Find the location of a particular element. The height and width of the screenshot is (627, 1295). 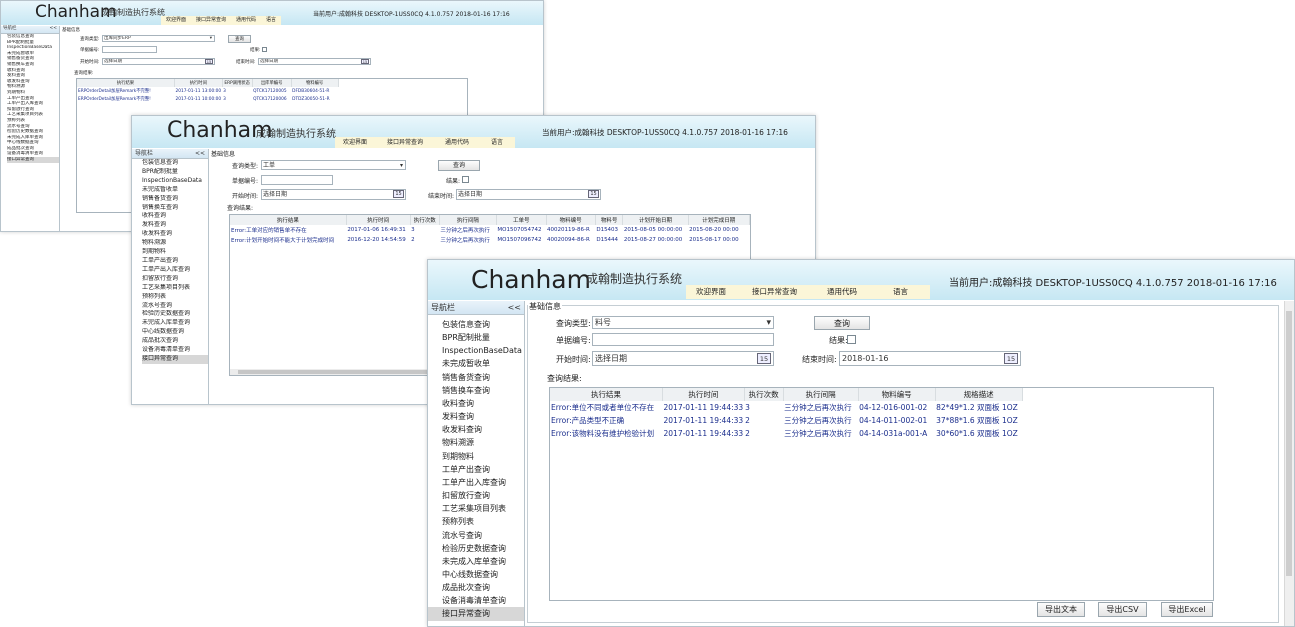

tab-language: 语言 is located at coordinates (900, 292).